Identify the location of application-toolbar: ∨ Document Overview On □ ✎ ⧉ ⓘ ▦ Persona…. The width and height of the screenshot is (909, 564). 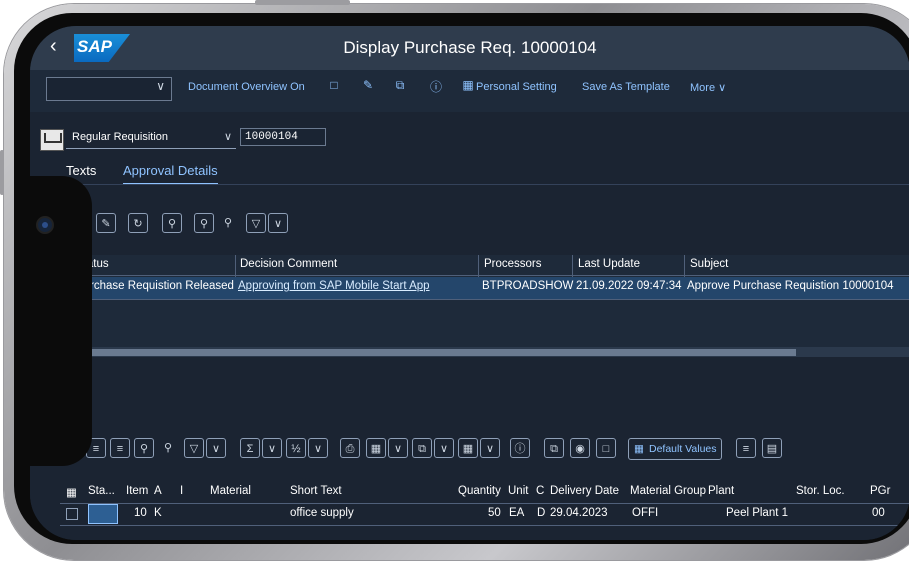
(469, 91).